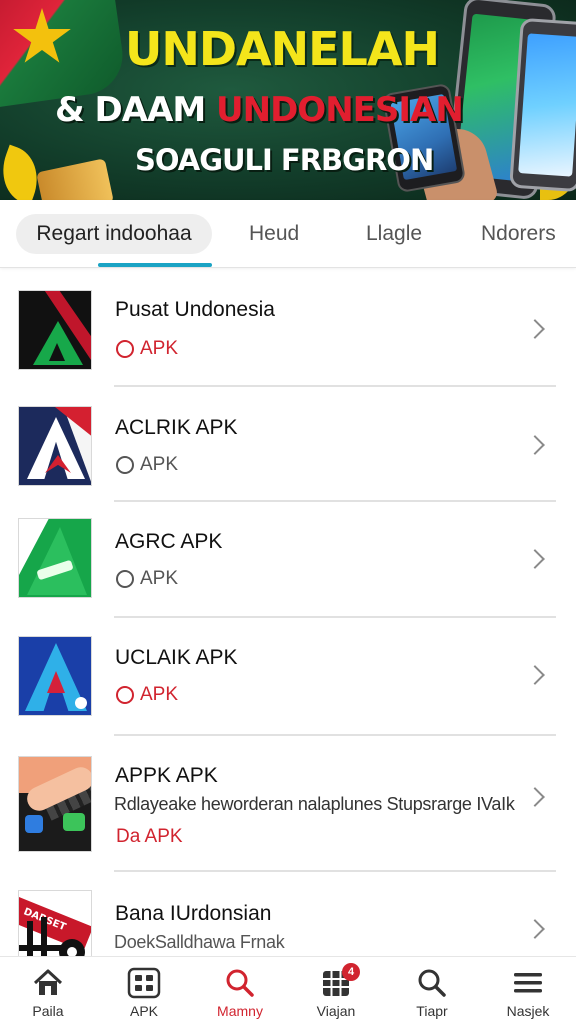 The height and width of the screenshot is (1024, 576). I want to click on nav-label: APK, so click(143, 1011).